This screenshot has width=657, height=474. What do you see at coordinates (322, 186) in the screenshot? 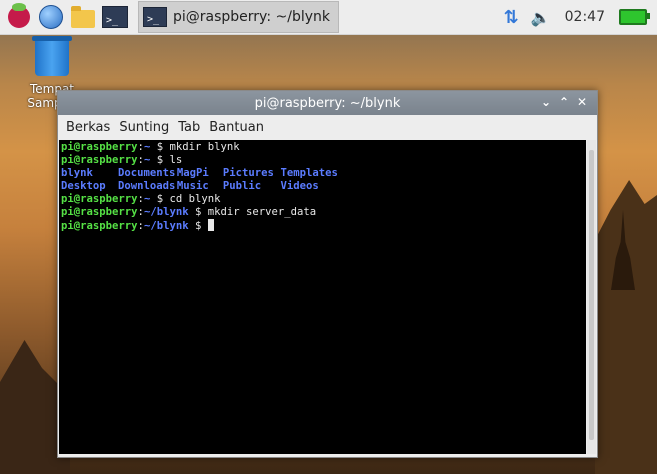
I see `terminal-line: Desktop DownloadsMusic Public Videos` at bounding box center [322, 186].